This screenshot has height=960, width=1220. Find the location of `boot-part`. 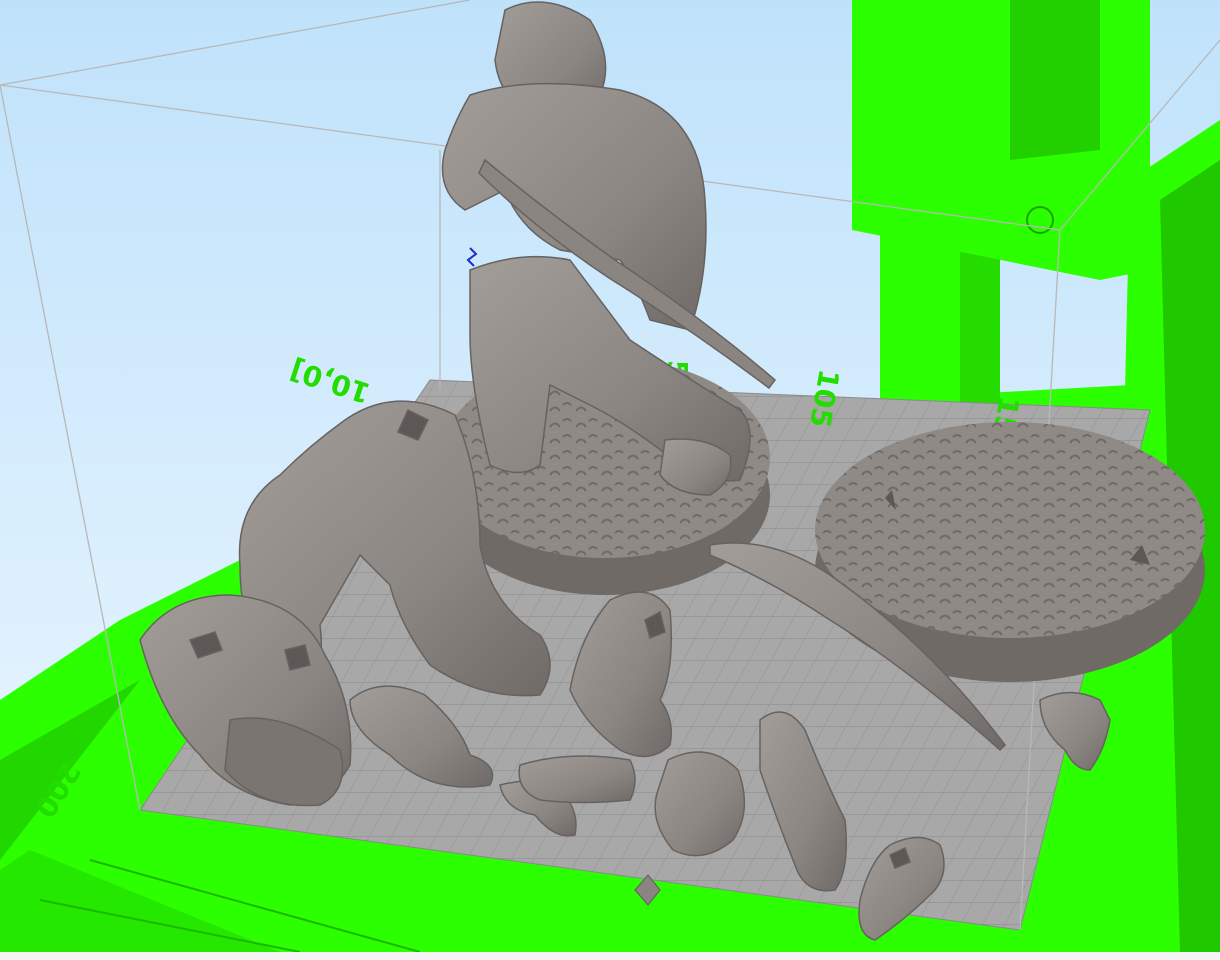

boot-part is located at coordinates (577, 779).